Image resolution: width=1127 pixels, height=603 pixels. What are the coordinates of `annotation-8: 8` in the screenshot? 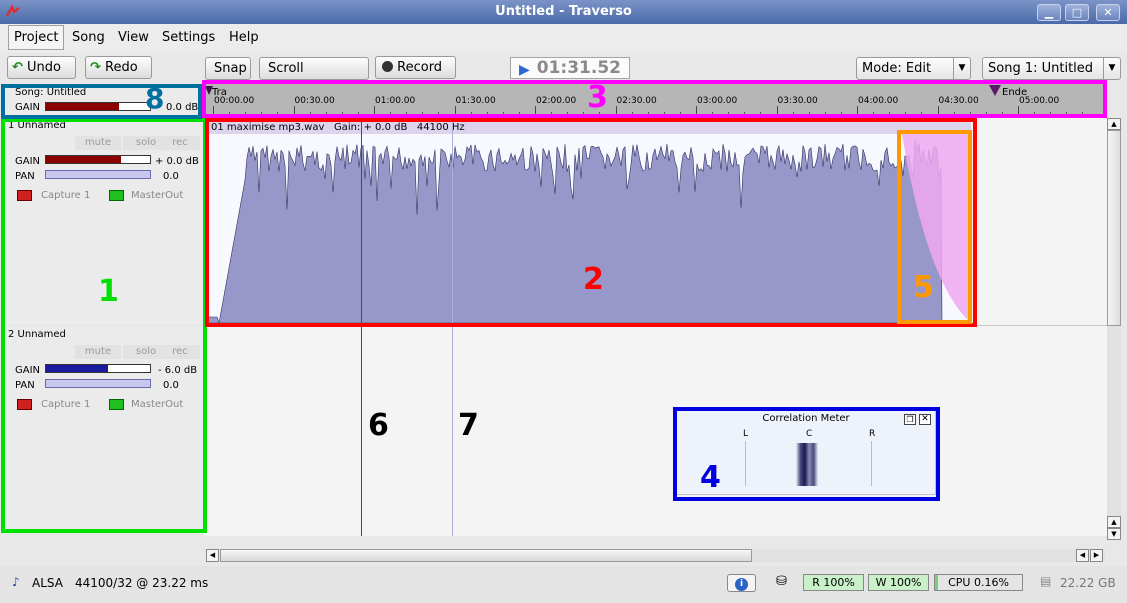 It's located at (155, 98).